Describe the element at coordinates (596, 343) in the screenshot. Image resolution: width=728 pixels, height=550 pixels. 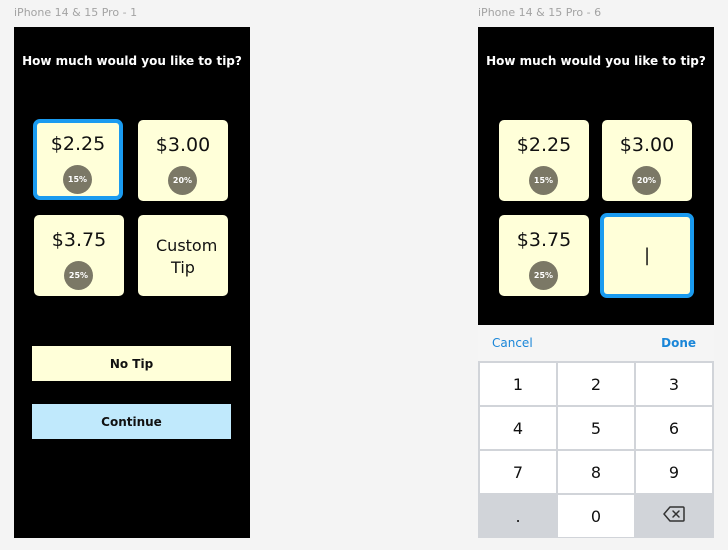
I see `keyboard-toolbar: Cancel Done` at that location.